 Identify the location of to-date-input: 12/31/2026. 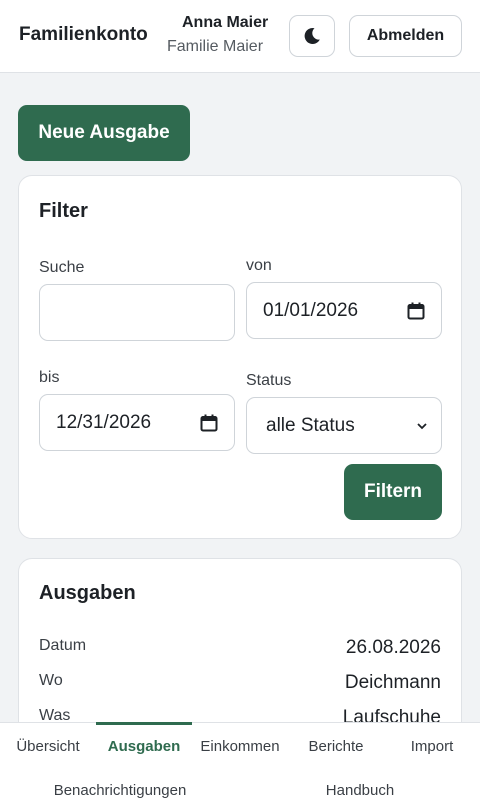
(137, 422).